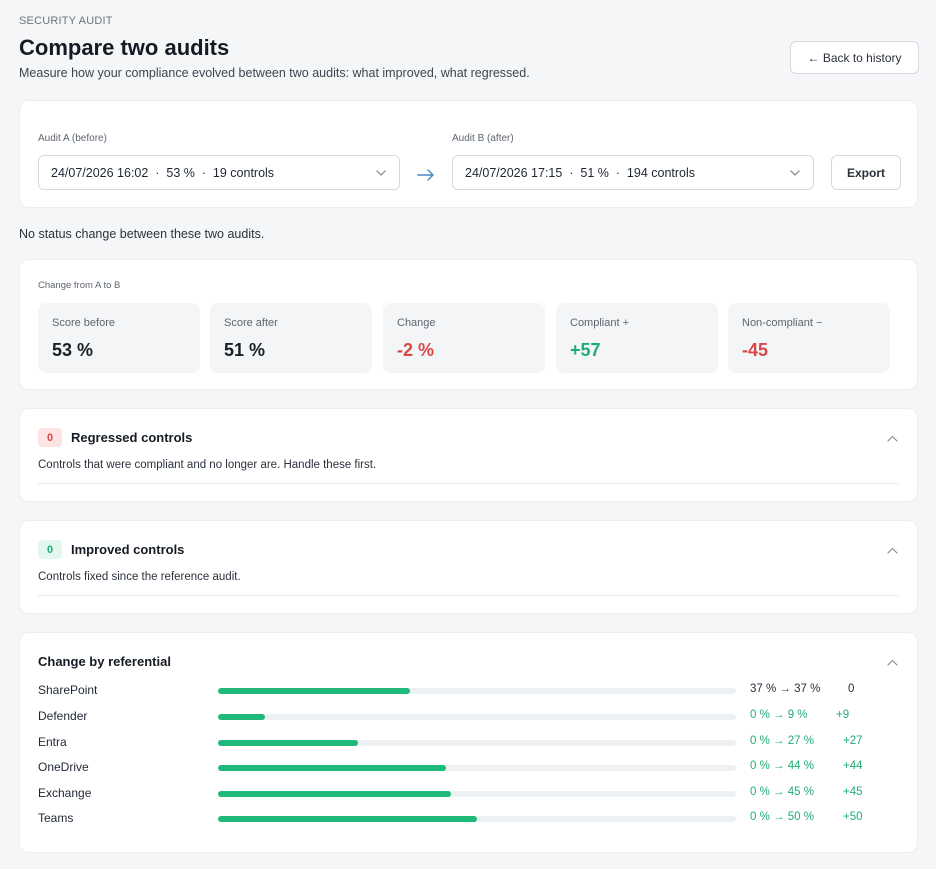 The width and height of the screenshot is (936, 869). I want to click on referential-range: 0 % → 45 %, so click(782, 792).